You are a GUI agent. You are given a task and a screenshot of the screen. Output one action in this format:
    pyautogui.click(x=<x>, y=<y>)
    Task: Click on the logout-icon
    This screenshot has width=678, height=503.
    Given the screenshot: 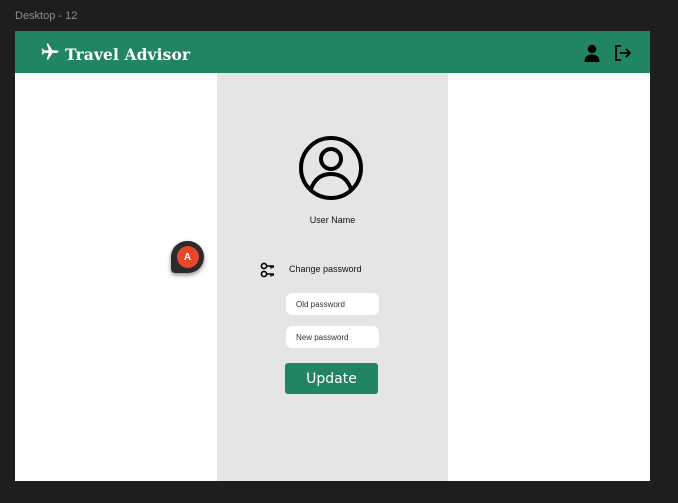 What is the action you would take?
    pyautogui.click(x=623, y=53)
    